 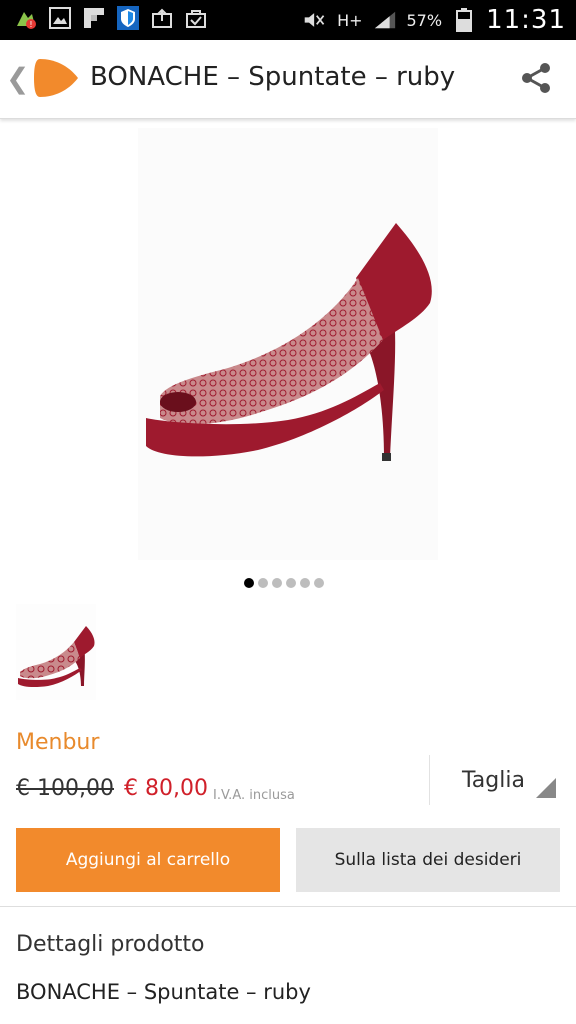 I want to click on vat-note: I.V.A. inclusa, so click(x=254, y=795).